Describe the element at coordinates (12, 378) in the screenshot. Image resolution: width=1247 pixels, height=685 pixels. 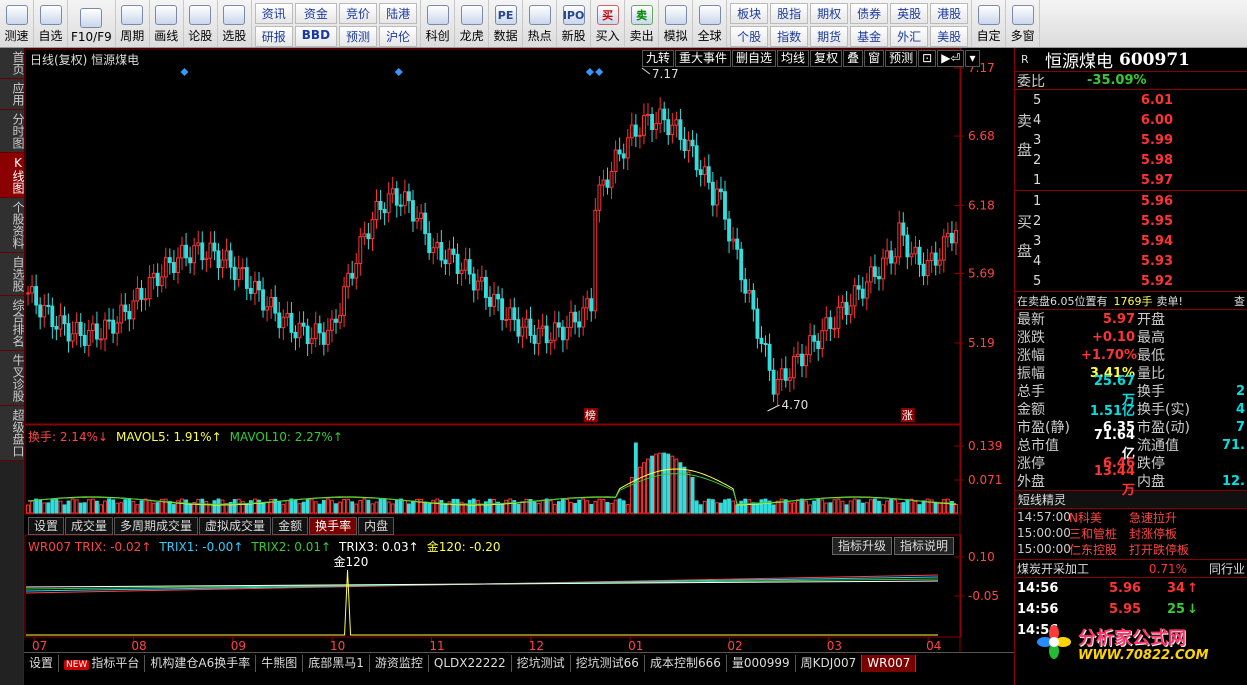
I see `left-tab: 牛叉诊股` at that location.